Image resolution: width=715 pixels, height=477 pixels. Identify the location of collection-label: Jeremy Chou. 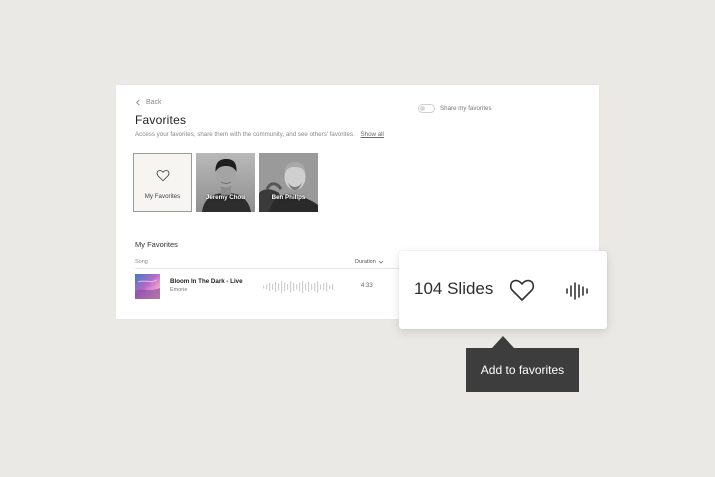
(225, 197).